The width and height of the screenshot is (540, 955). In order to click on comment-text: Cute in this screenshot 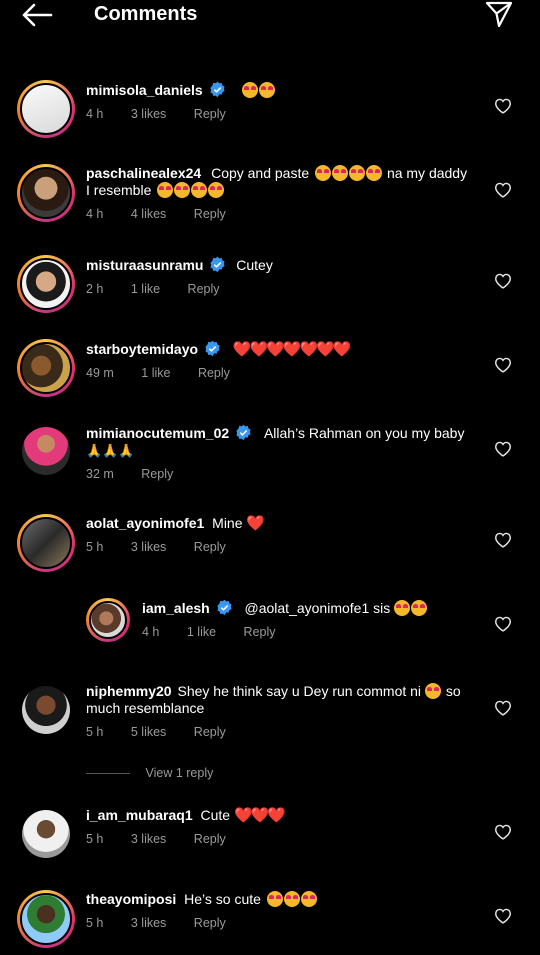, I will do `click(215, 815)`.